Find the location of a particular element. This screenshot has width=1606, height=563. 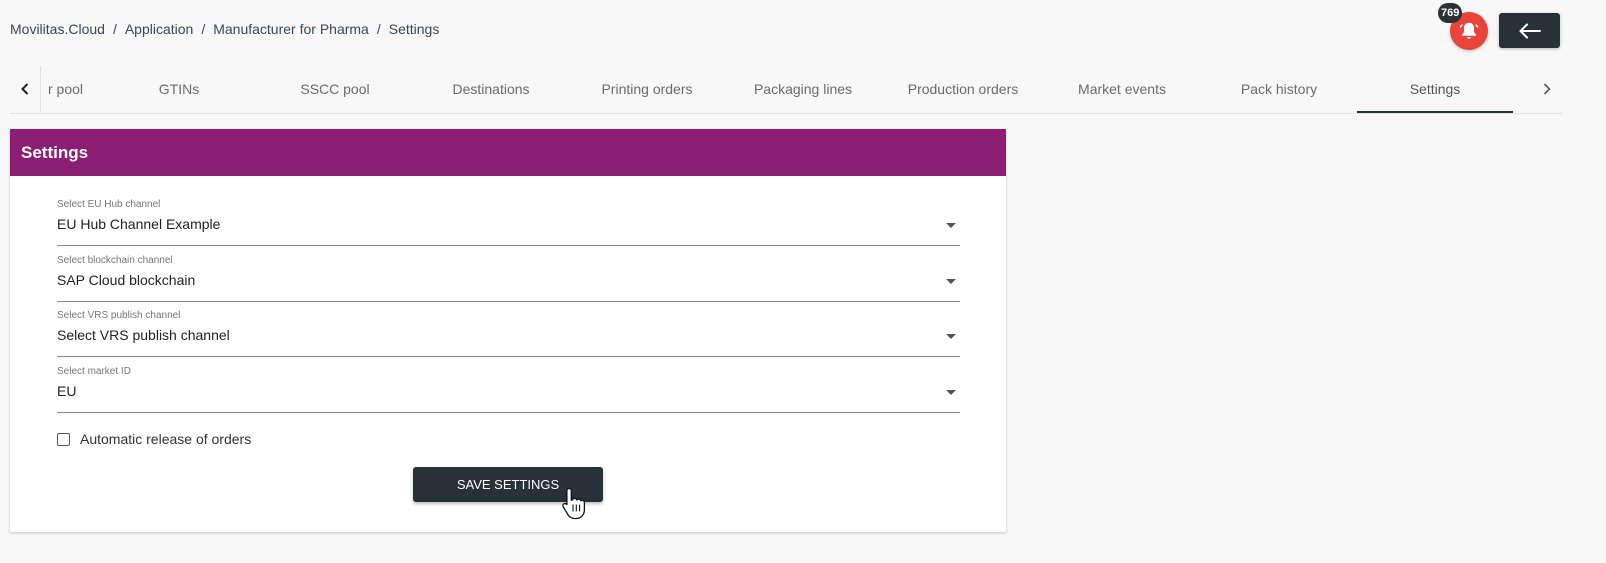

tab-label: Printing orders is located at coordinates (647, 89).